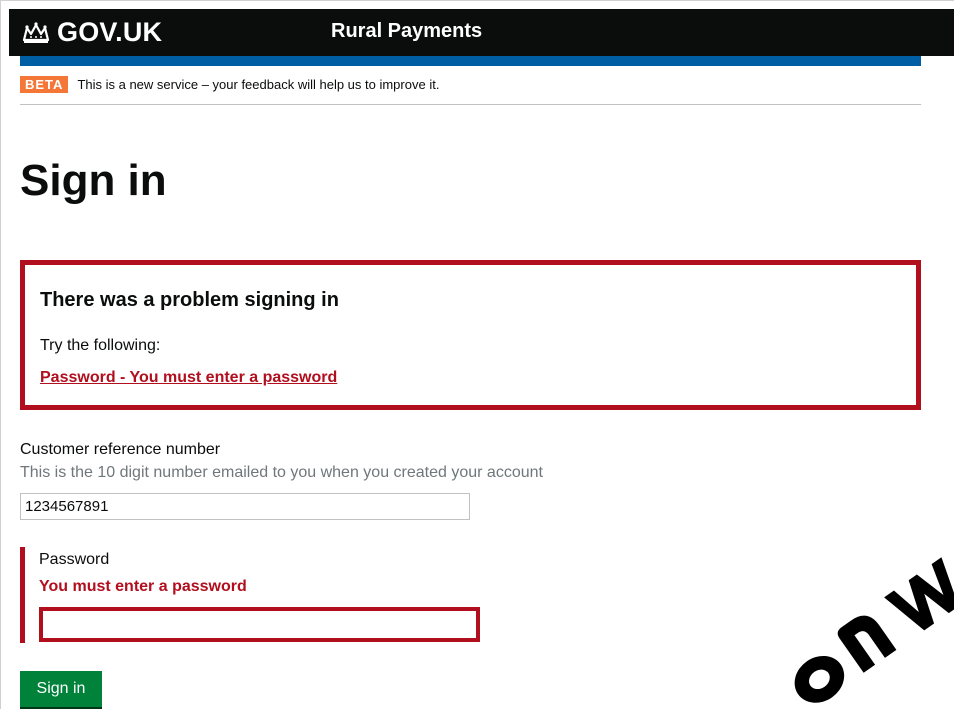  I want to click on error-summary-hint: Try the following:, so click(100, 345).